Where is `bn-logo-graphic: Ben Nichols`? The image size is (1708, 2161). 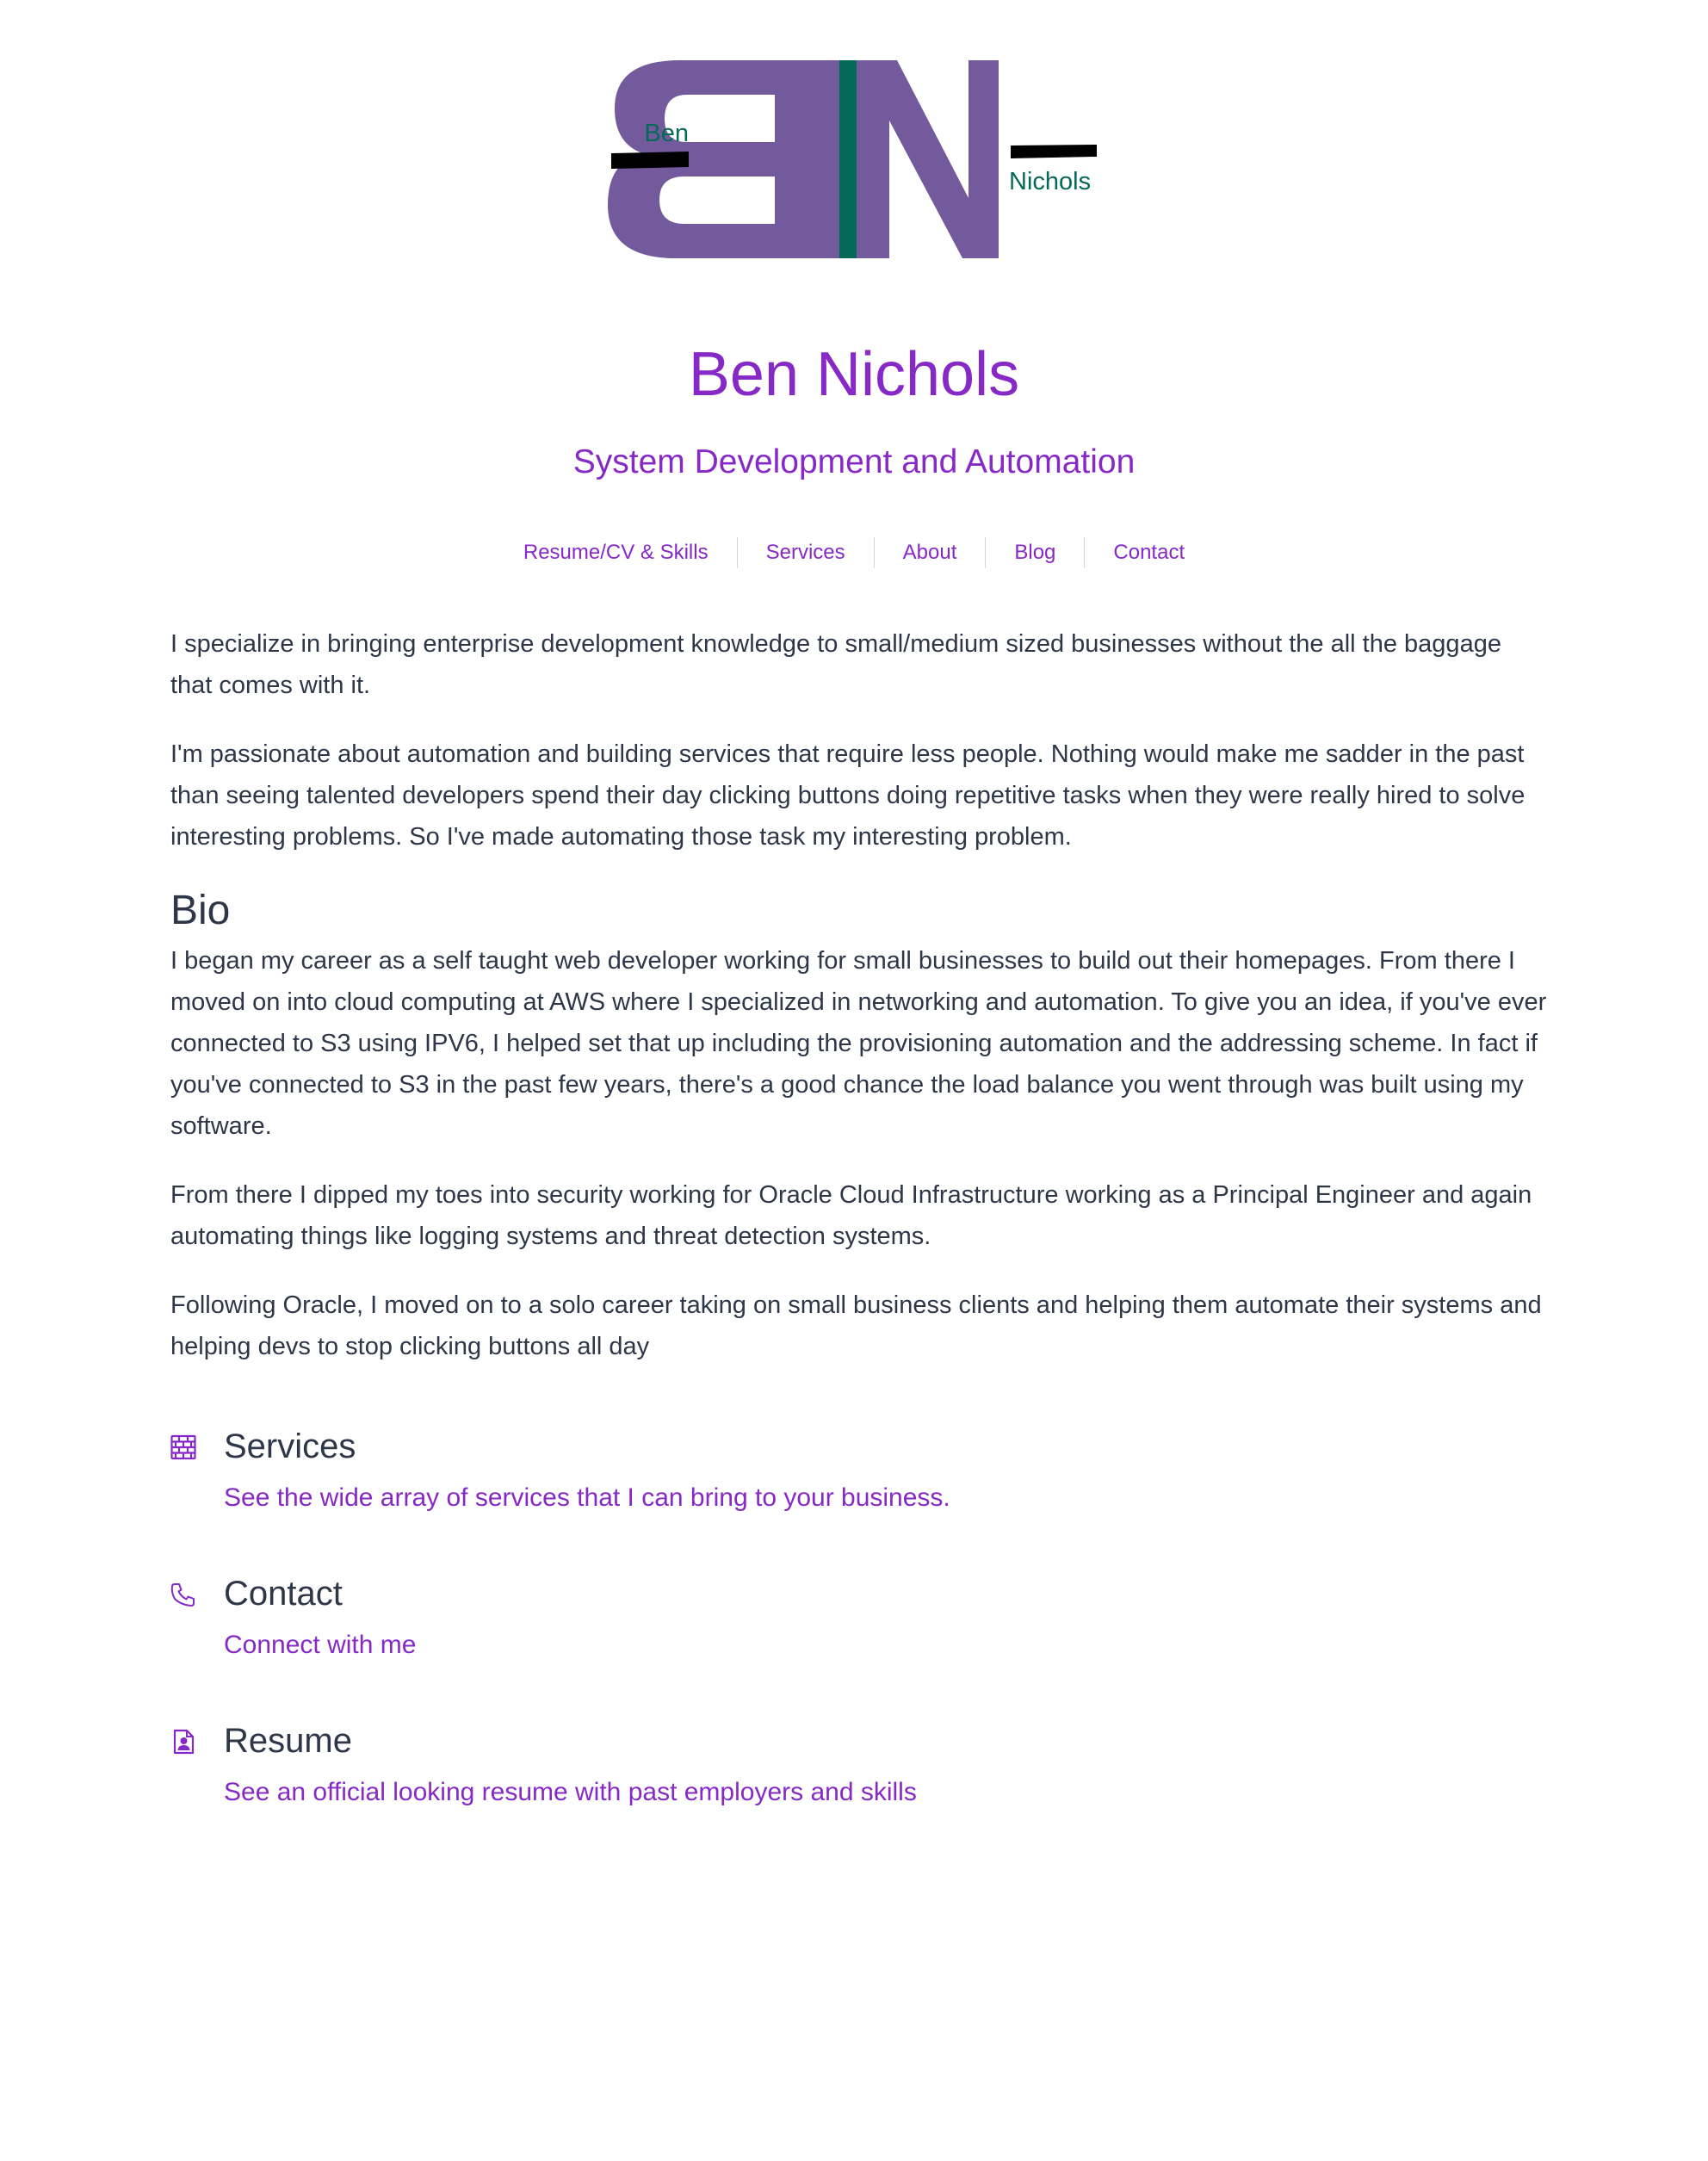 bn-logo-graphic: Ben Nichols is located at coordinates (852, 159).